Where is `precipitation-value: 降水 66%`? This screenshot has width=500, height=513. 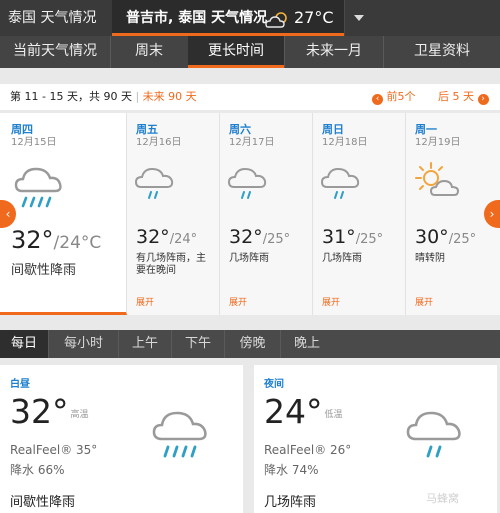 precipitation-value: 降水 66% is located at coordinates (37, 470).